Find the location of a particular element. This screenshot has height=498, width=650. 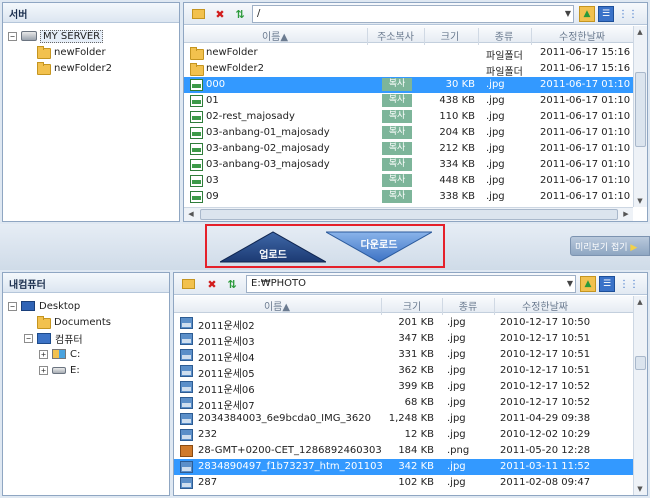

column-copy: 주소복사 is located at coordinates (395, 35).